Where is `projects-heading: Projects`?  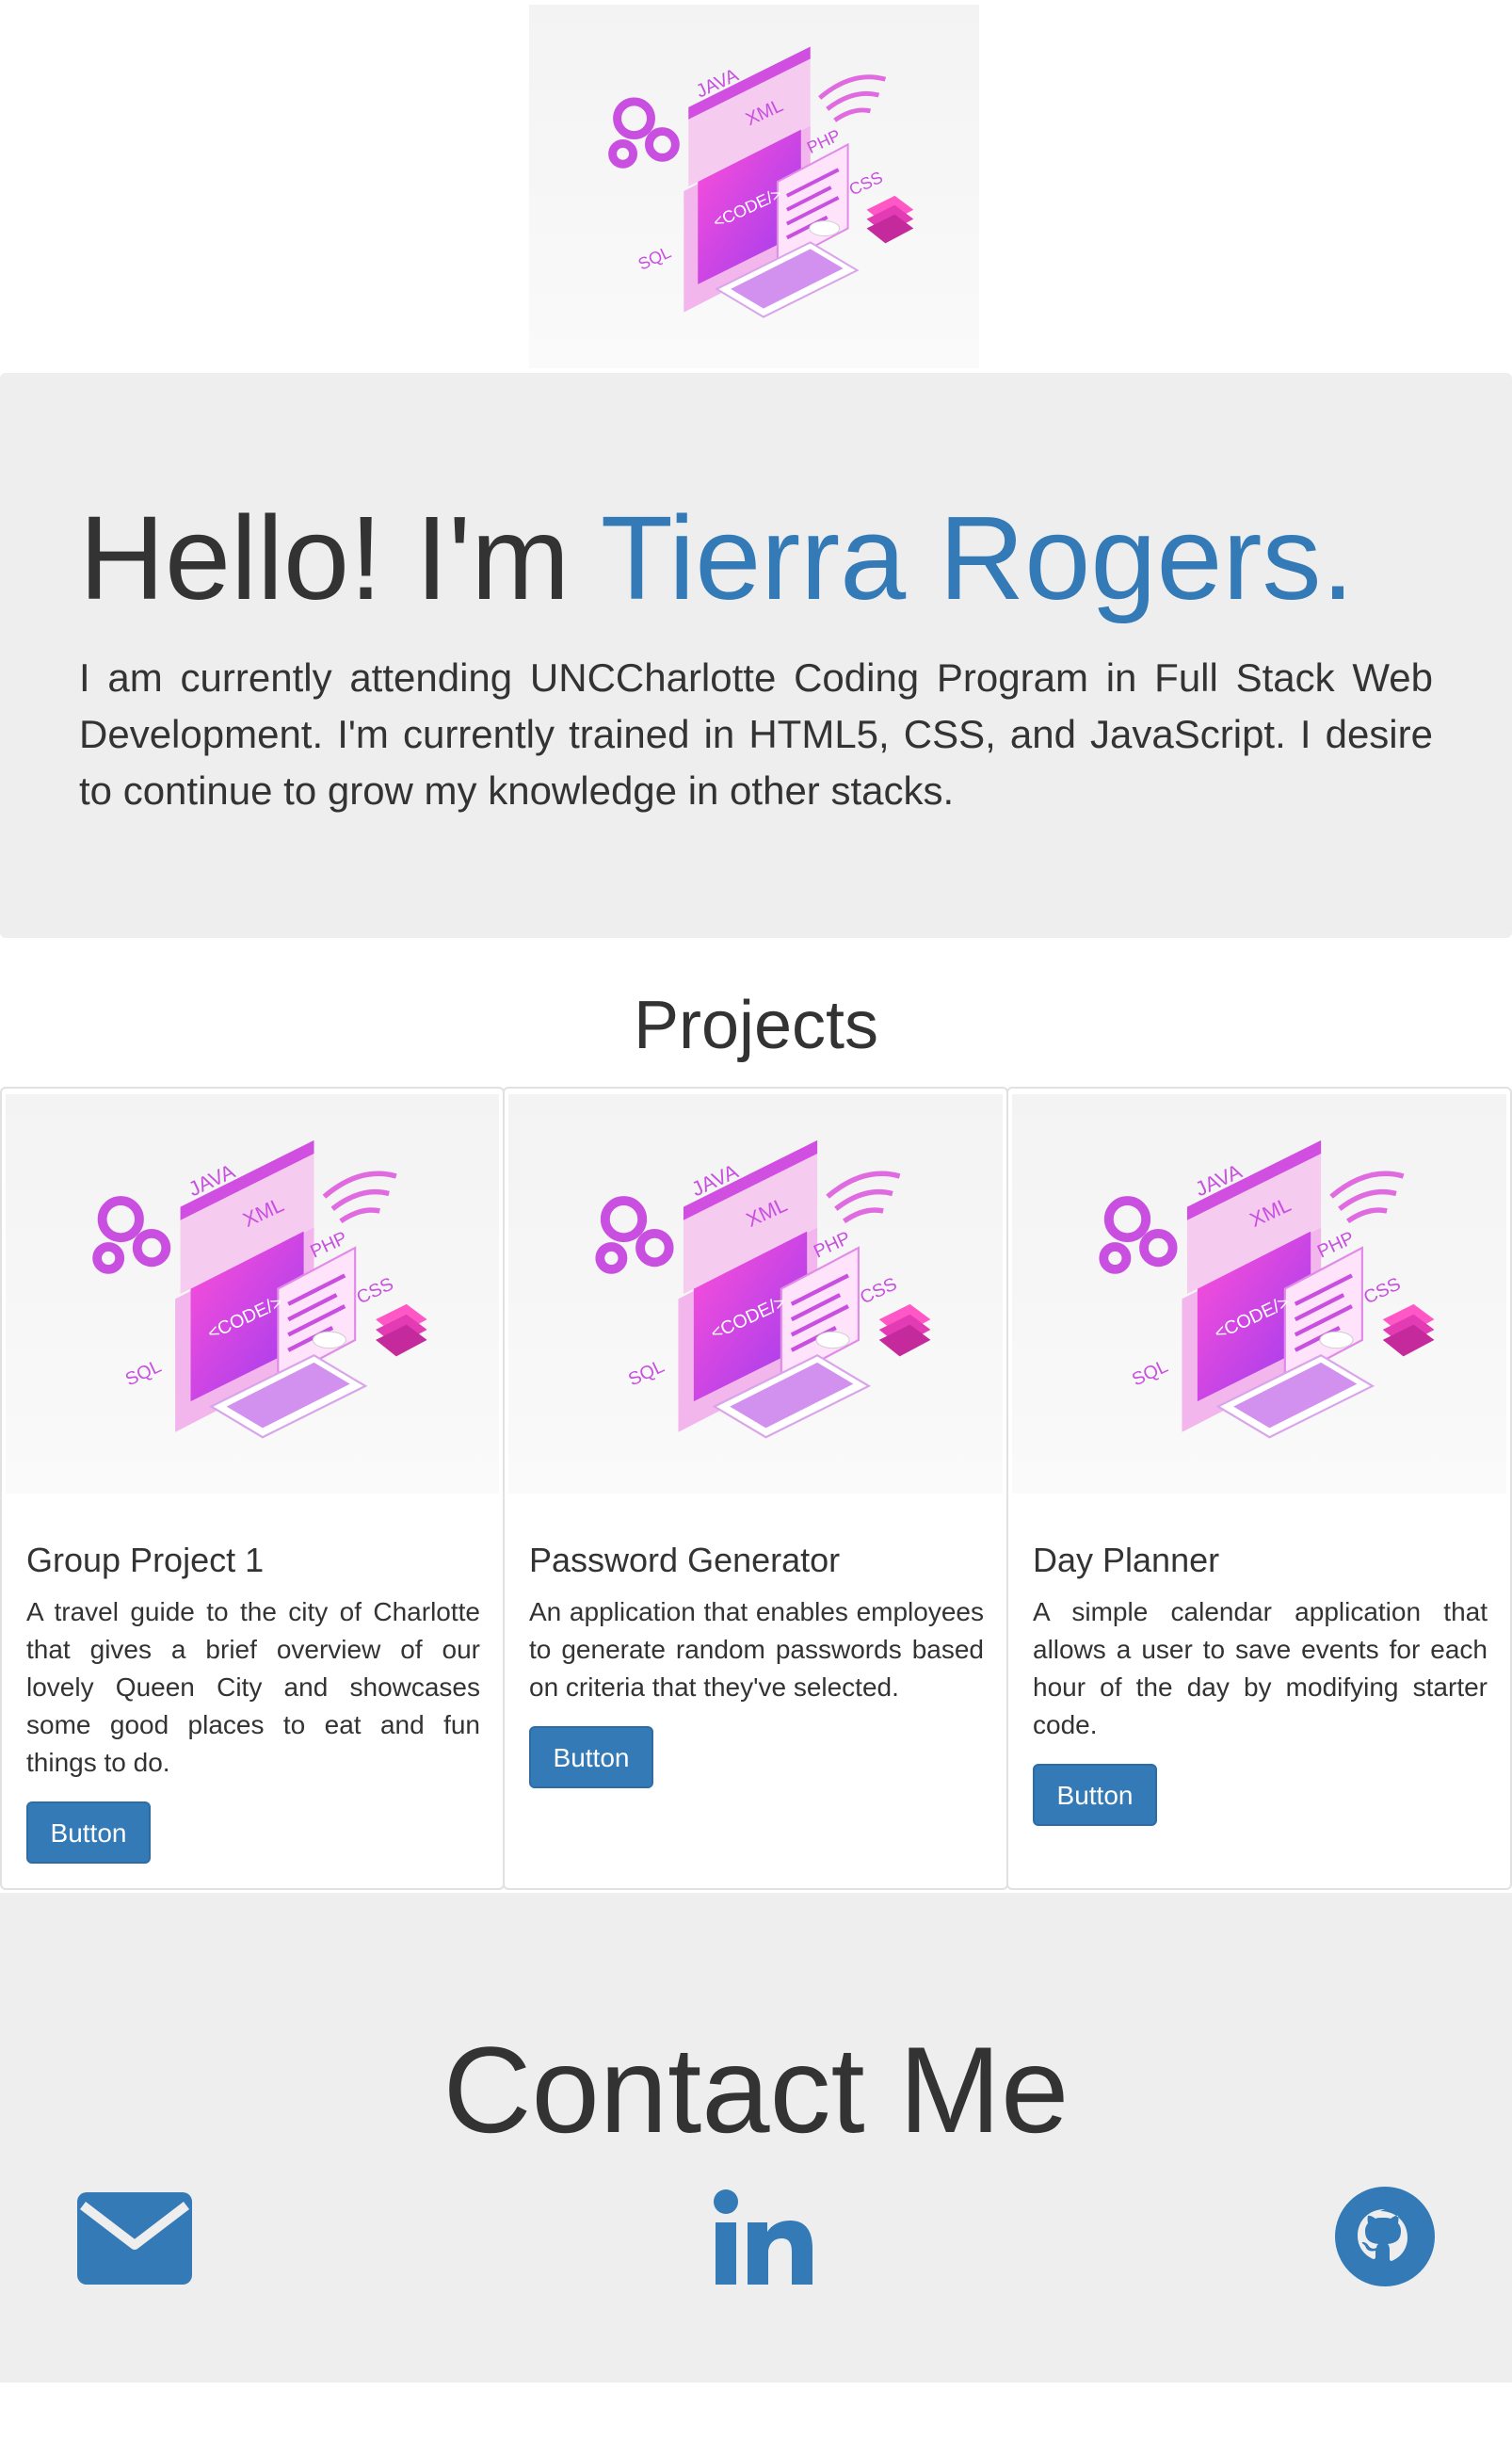 projects-heading: Projects is located at coordinates (756, 1025).